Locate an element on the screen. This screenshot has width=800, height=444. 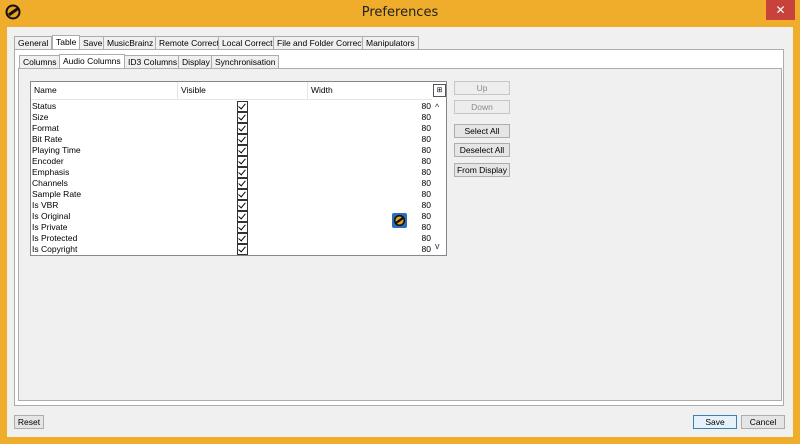
tab-synchronisation: Synchronisation is located at coordinates (245, 61).